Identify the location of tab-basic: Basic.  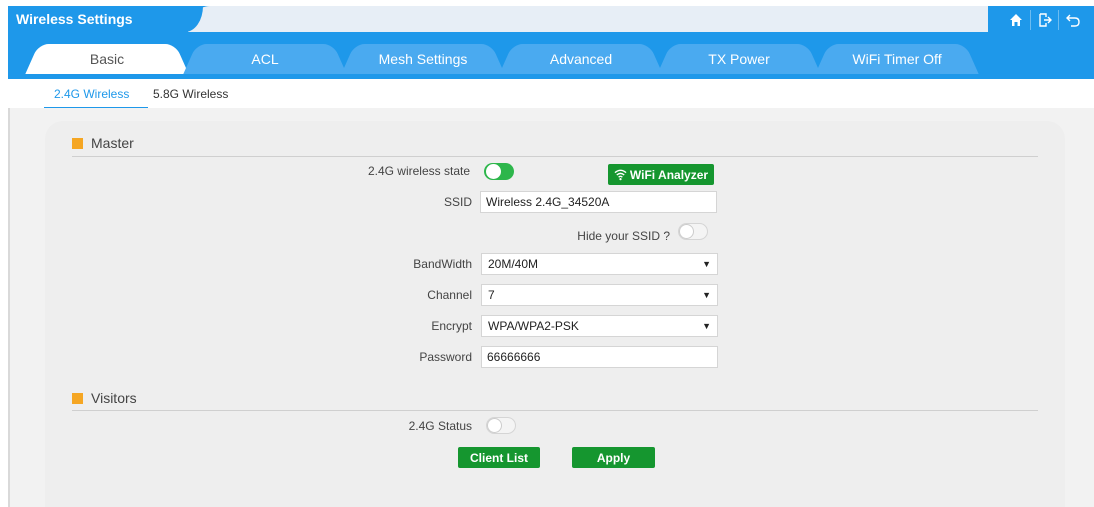
(107, 59).